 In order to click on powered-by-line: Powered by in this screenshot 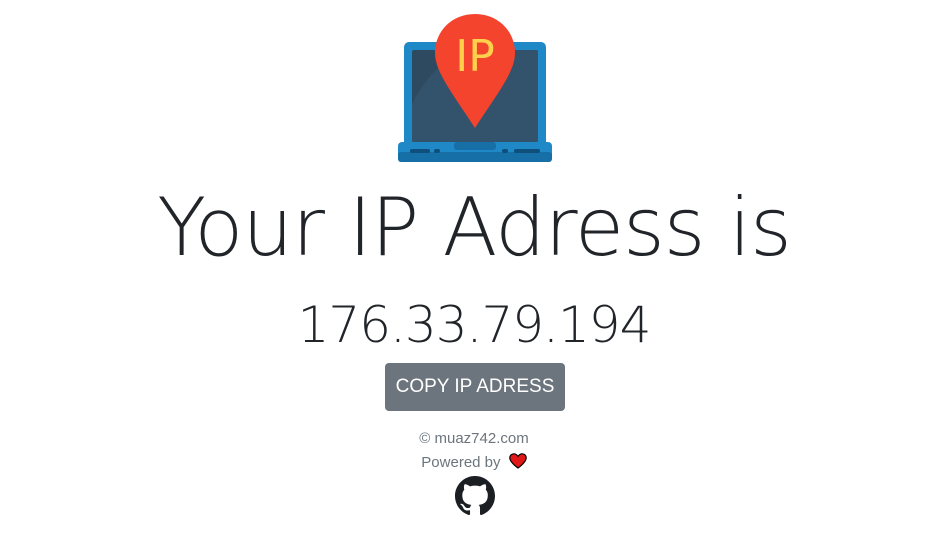, I will do `click(474, 463)`.